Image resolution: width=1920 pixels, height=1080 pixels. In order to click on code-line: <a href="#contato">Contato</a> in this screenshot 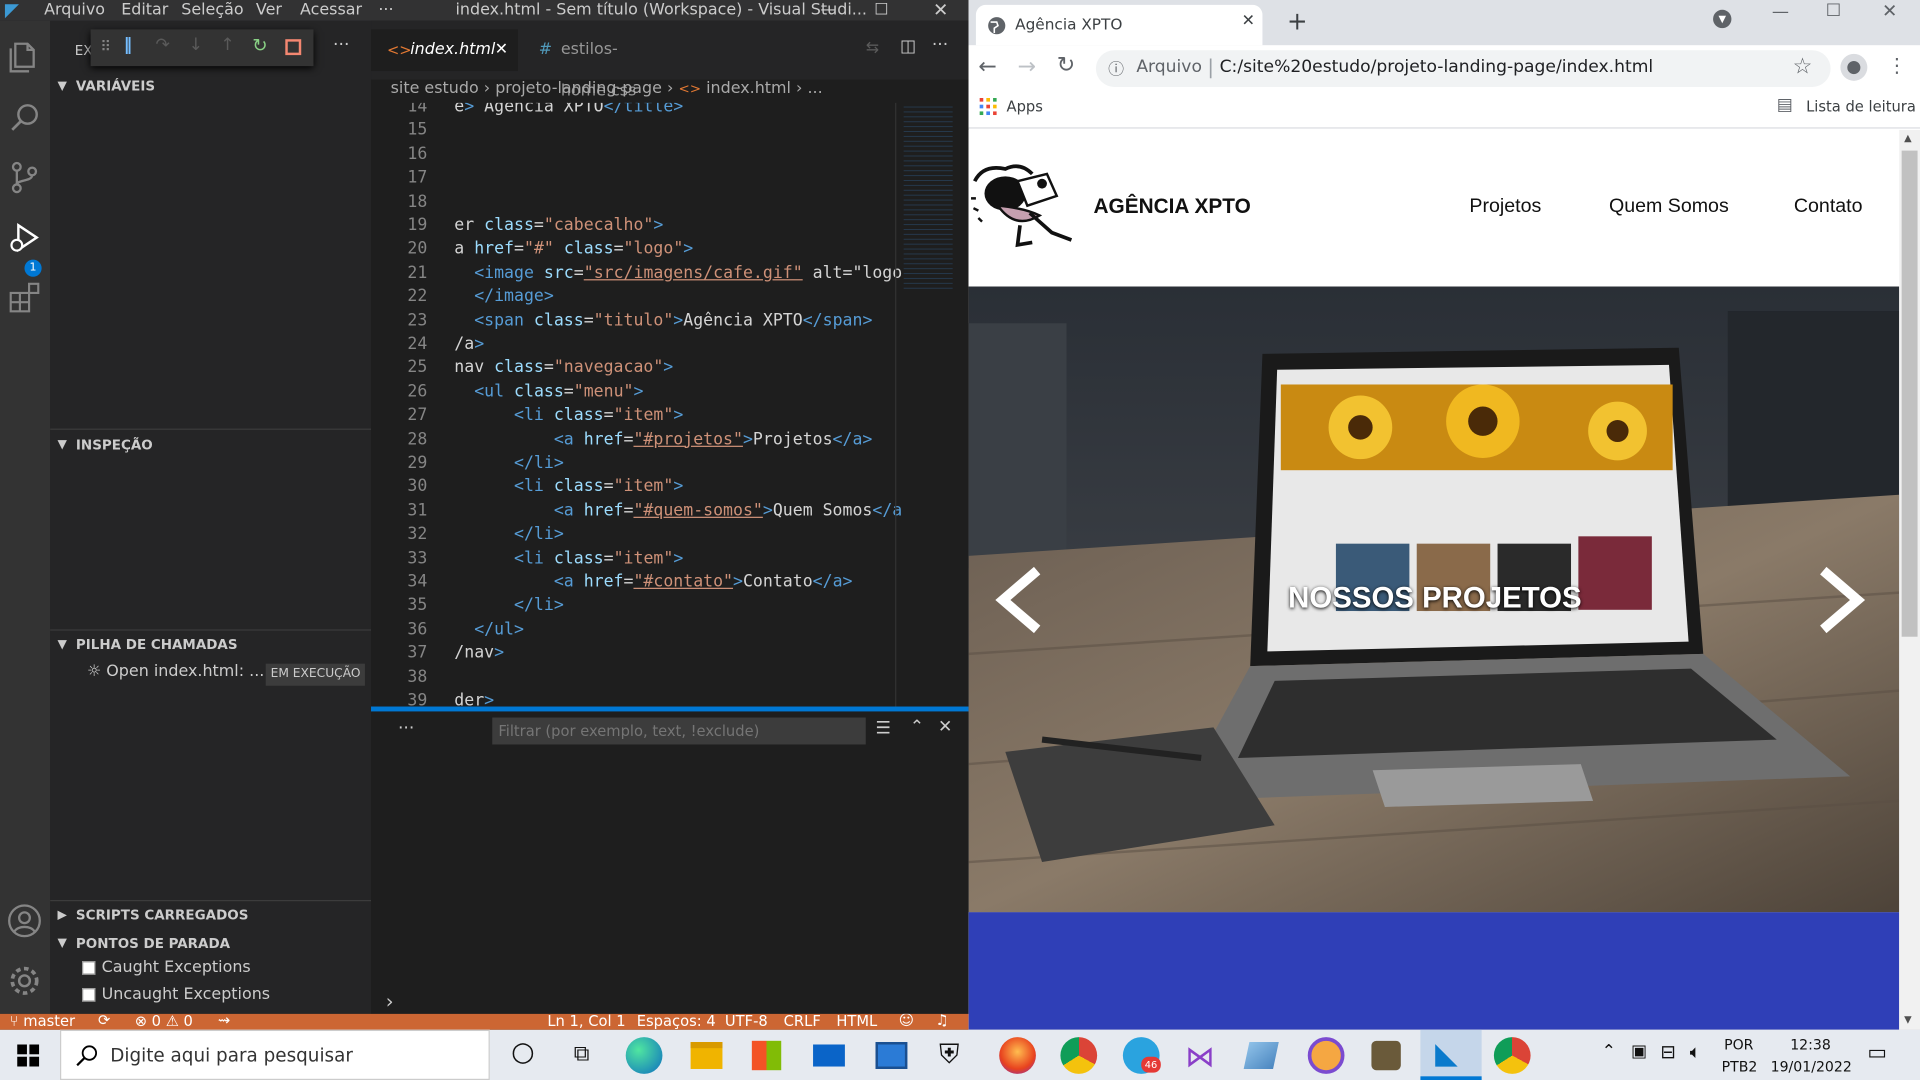, I will do `click(653, 582)`.